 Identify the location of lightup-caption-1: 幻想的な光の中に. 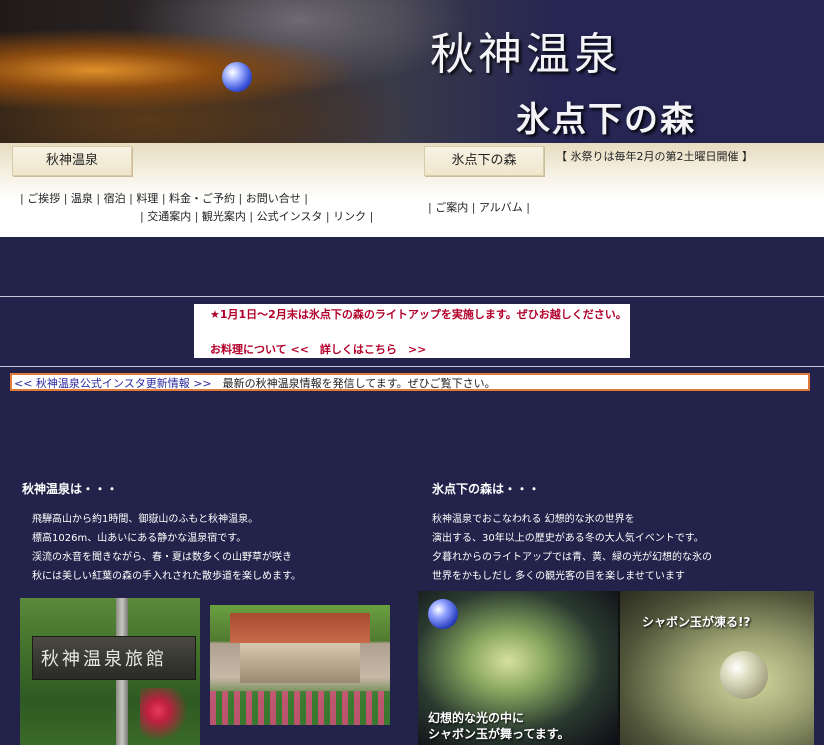
(476, 718).